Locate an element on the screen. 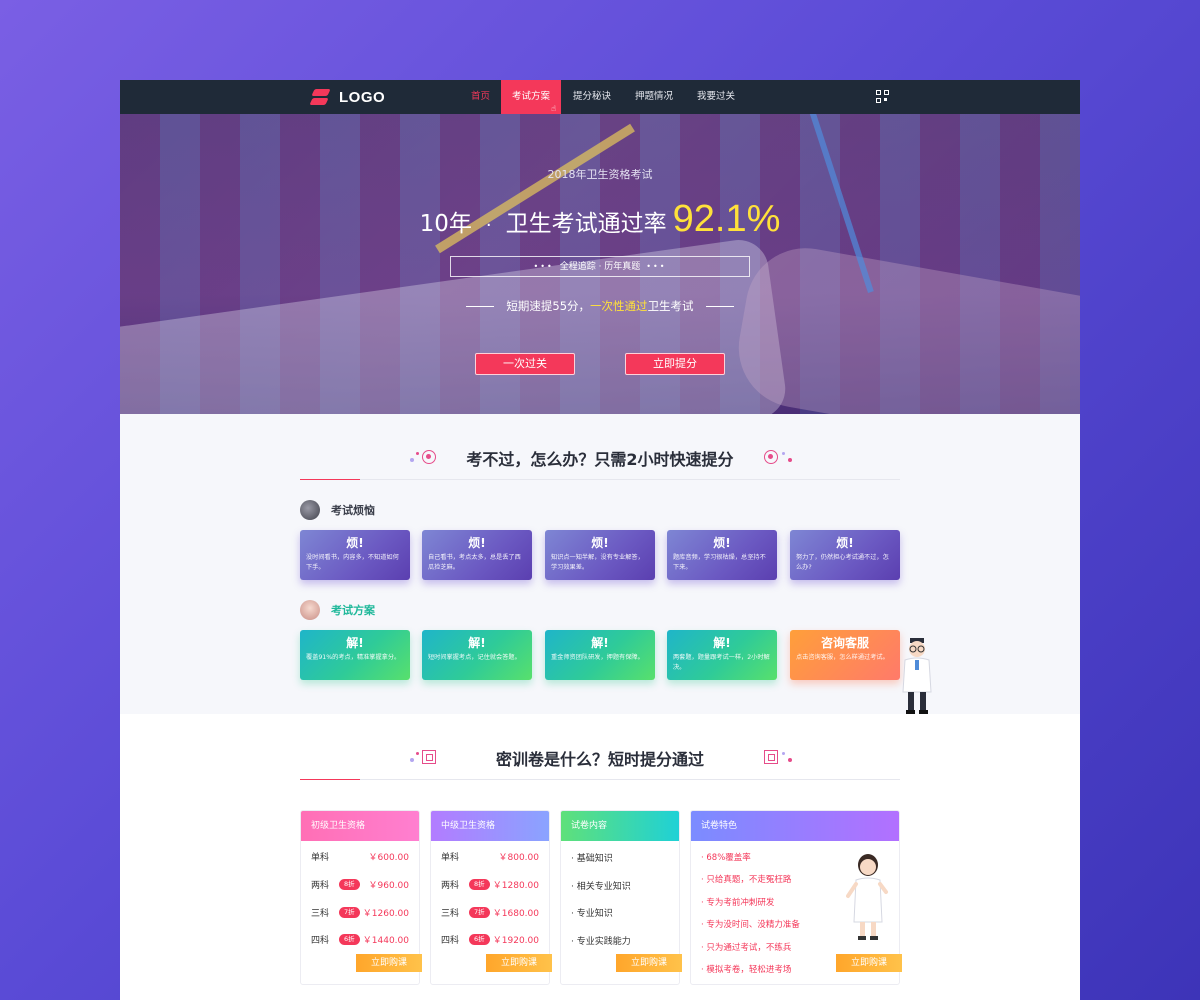 The image size is (1200, 1000). qr-code-icon is located at coordinates (882, 96).